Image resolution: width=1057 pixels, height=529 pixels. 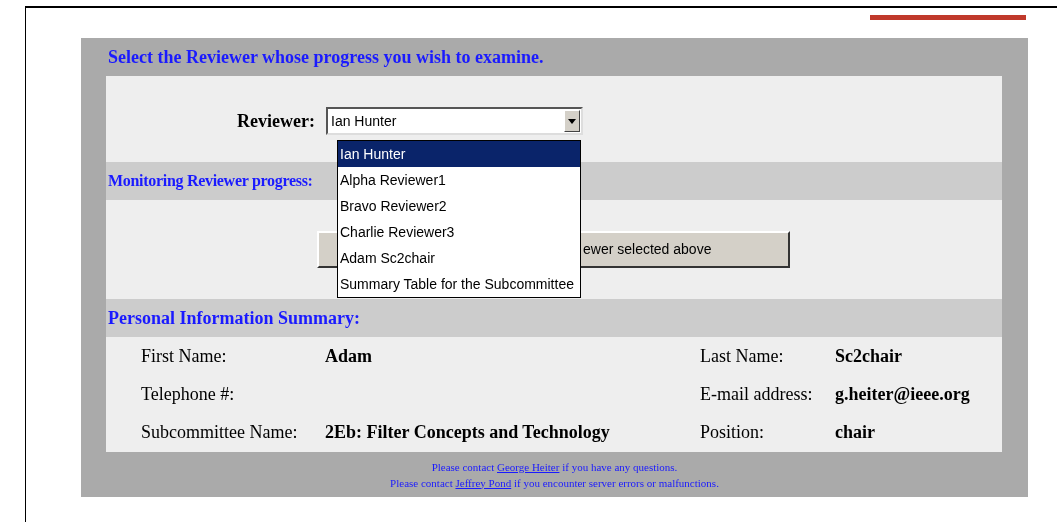 What do you see at coordinates (326, 57) in the screenshot?
I see `section-heading: Select the Reviewer whose progress you wish to examine.` at bounding box center [326, 57].